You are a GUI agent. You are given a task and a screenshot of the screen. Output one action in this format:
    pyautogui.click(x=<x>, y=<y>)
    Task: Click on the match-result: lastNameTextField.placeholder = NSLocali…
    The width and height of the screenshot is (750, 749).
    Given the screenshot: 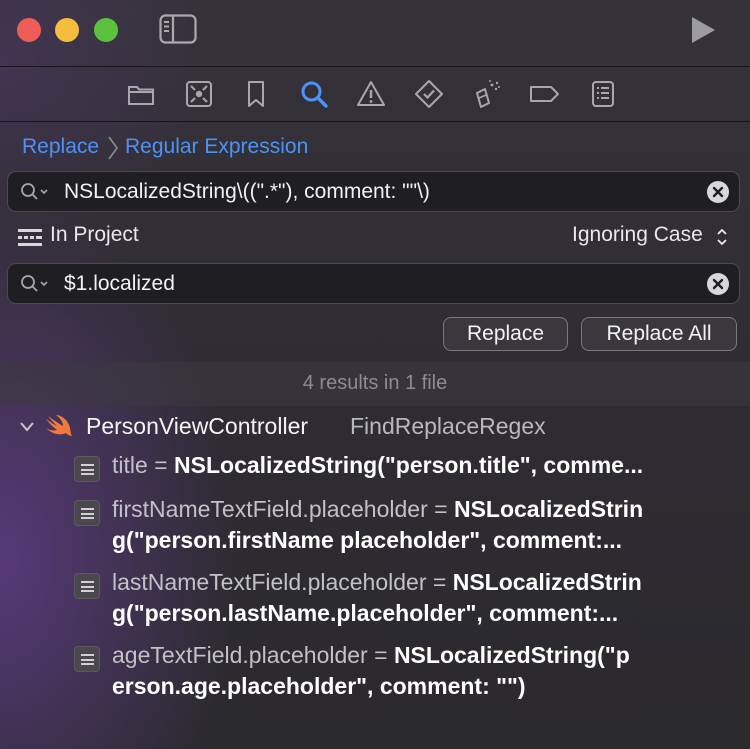 What is the action you would take?
    pyautogui.click(x=377, y=582)
    